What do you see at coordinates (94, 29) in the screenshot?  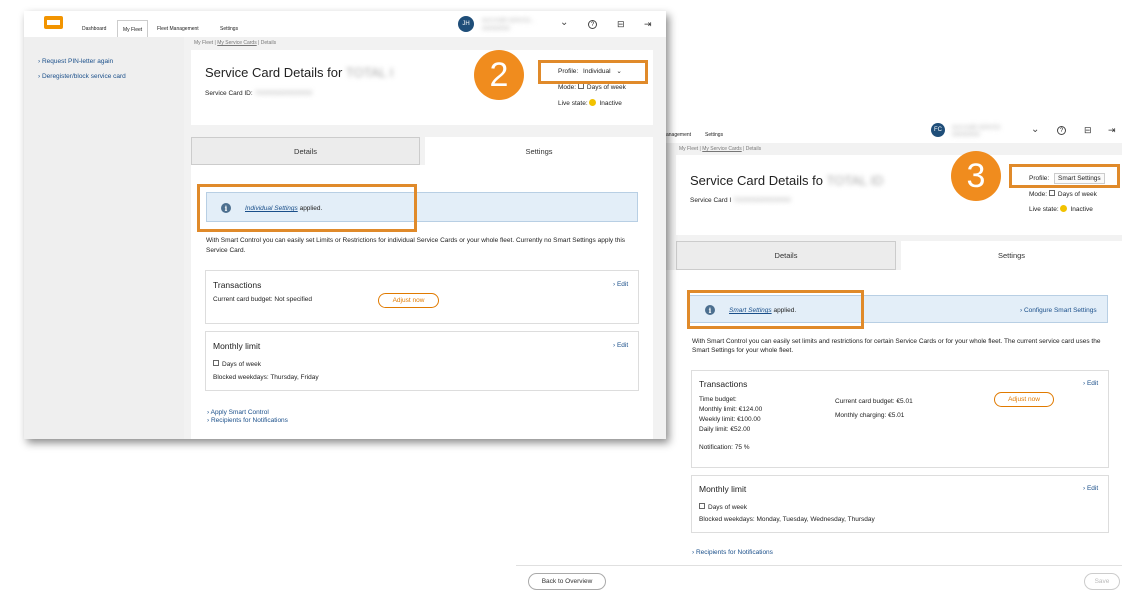 I see `nav-dashboard: Dashboard` at bounding box center [94, 29].